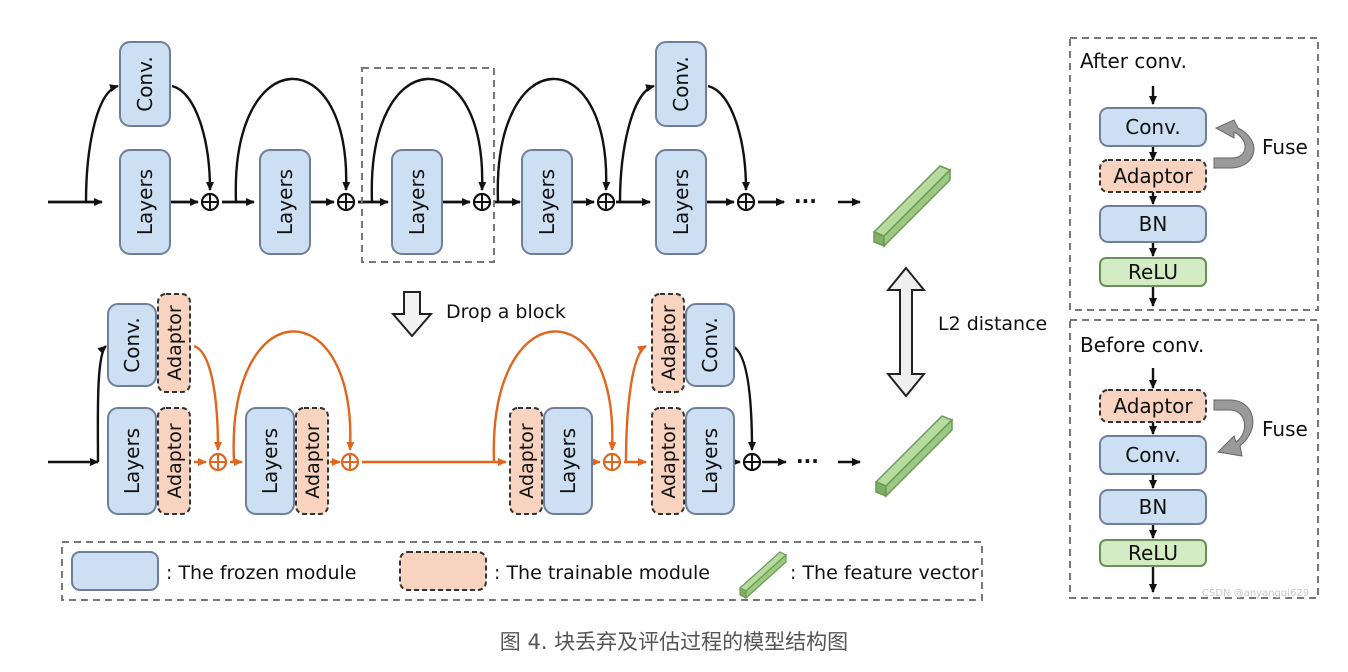 Image resolution: width=1348 pixels, height=672 pixels. What do you see at coordinates (992, 324) in the screenshot?
I see `l2-distance-label: L2 distance` at bounding box center [992, 324].